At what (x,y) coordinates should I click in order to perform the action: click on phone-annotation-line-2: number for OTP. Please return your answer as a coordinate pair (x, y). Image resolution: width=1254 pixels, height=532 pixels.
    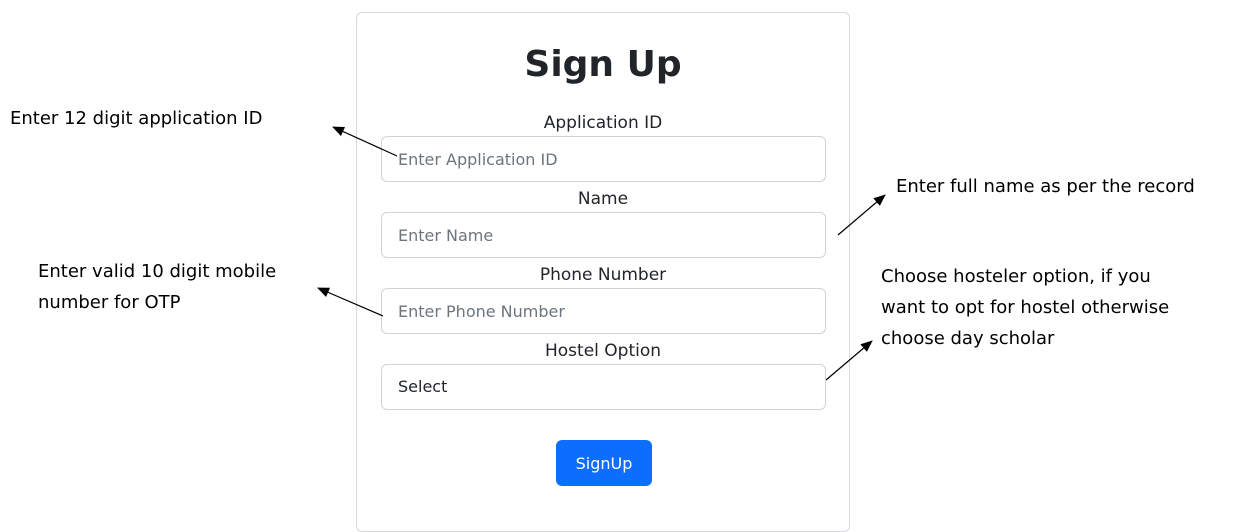
    Looking at the image, I should click on (109, 302).